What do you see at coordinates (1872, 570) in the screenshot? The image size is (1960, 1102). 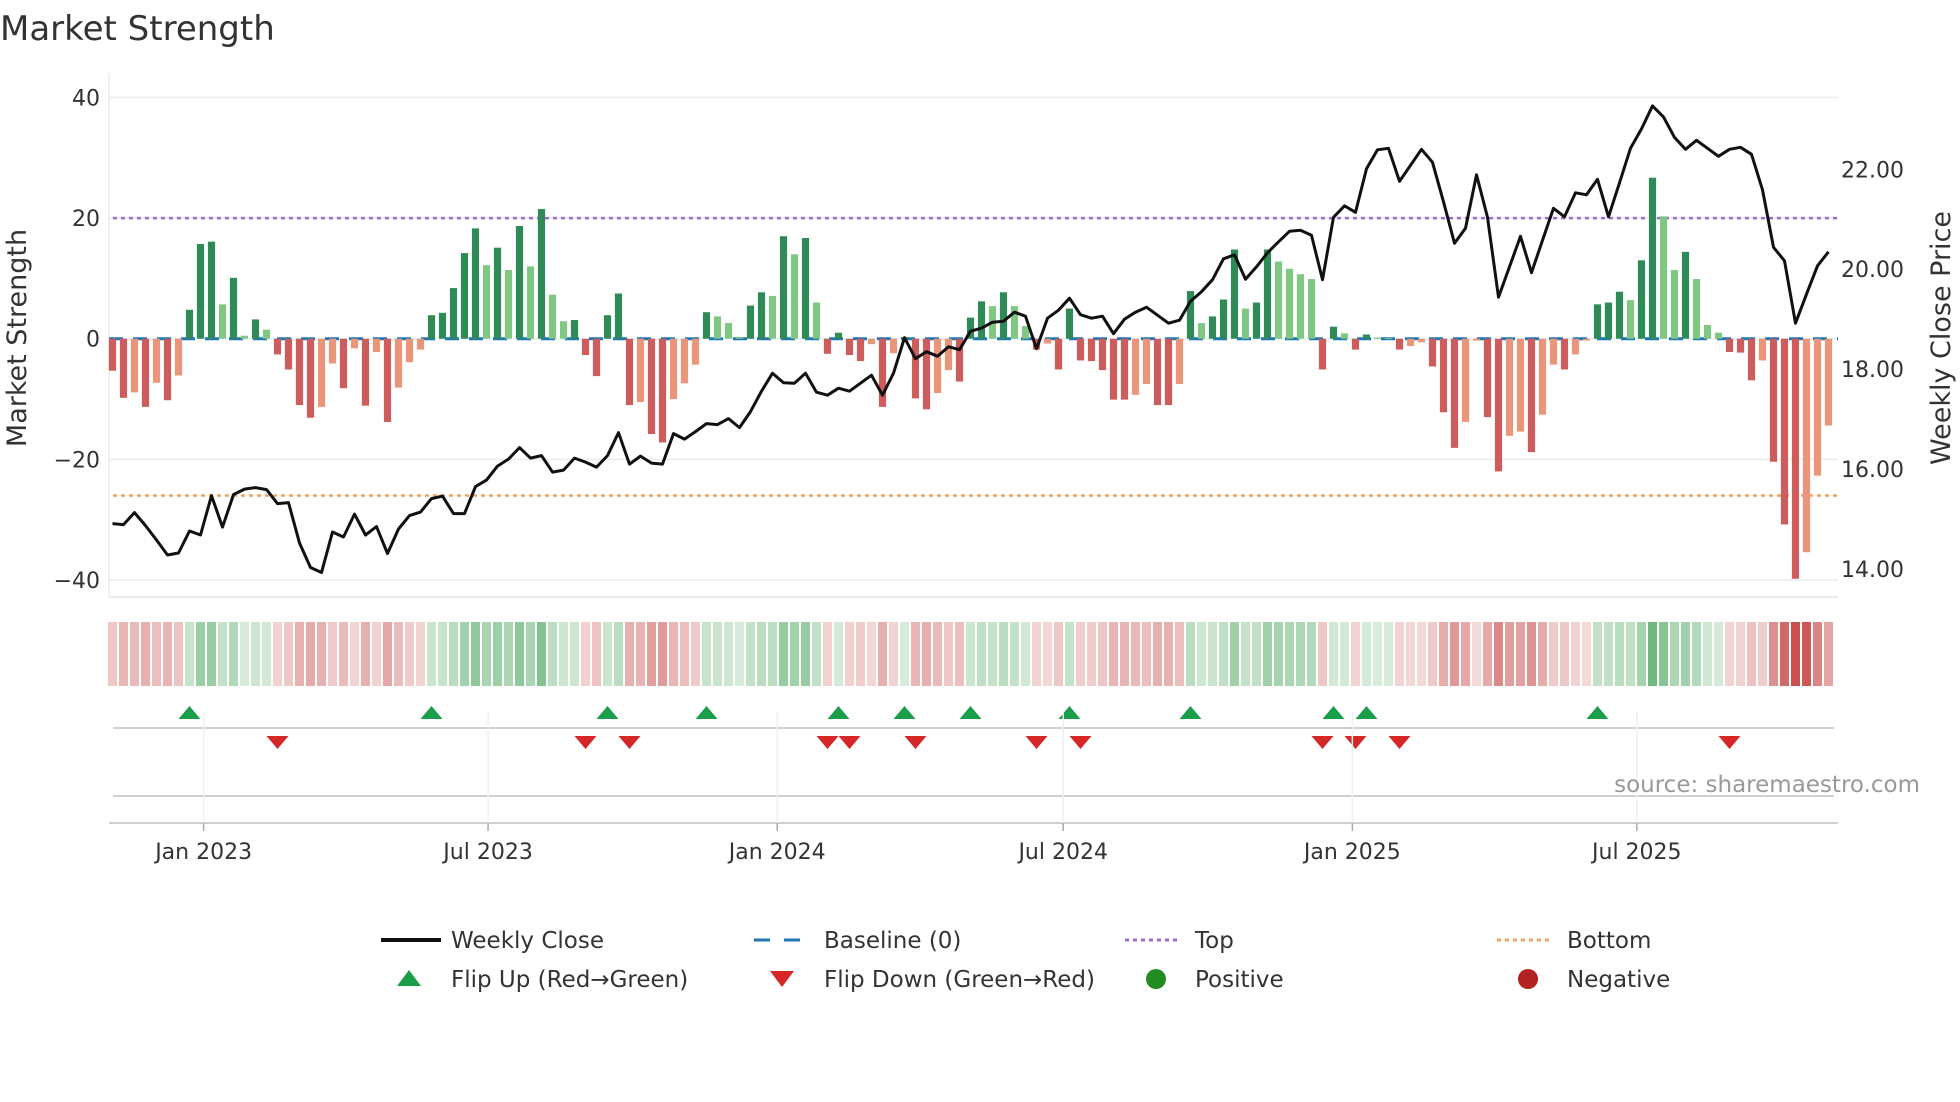 I see `y2-tick-label: 14.00` at bounding box center [1872, 570].